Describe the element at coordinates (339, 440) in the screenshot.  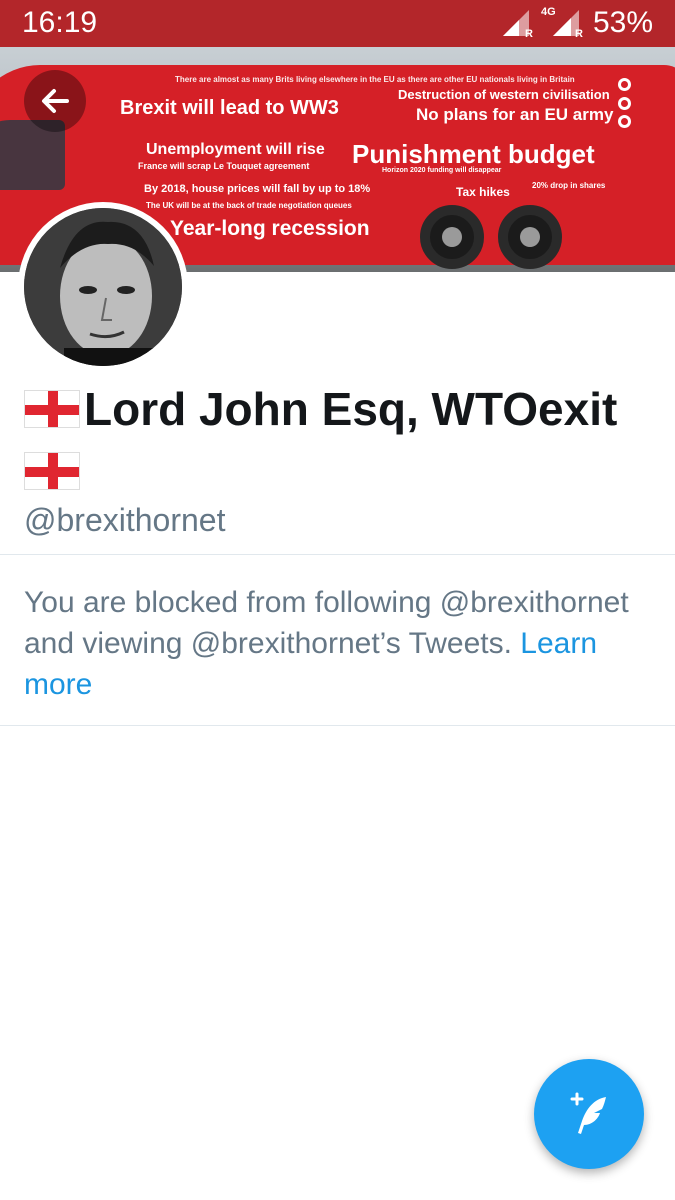
I see `profile-name: Lord John Esq, WTOexit` at that location.